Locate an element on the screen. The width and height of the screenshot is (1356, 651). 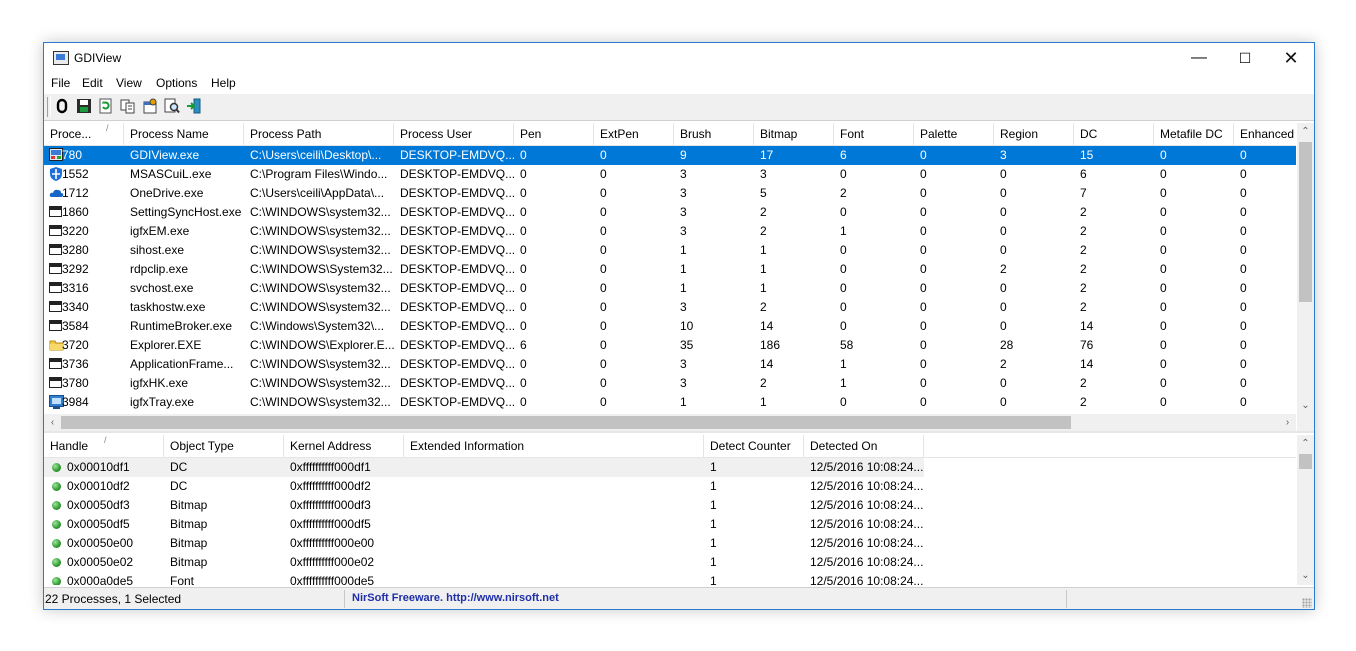
column-header-palette: Palette is located at coordinates (954, 134).